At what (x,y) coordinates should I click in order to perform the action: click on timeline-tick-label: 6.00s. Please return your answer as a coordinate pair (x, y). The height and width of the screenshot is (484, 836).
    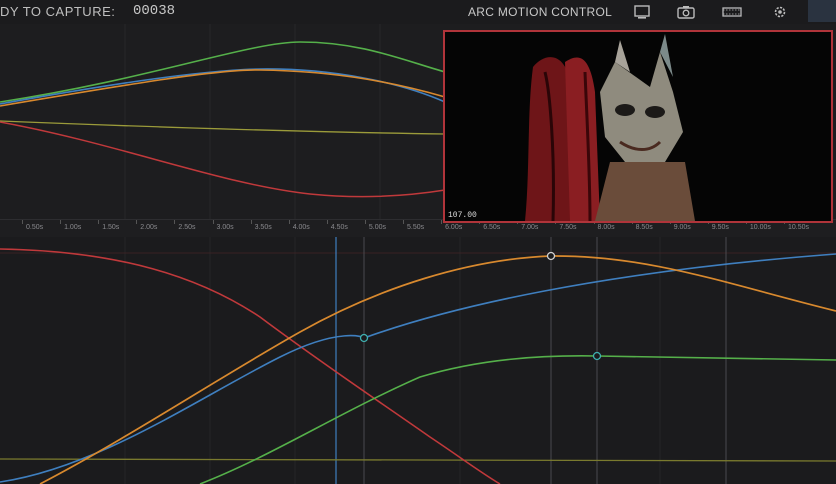
    Looking at the image, I should click on (454, 227).